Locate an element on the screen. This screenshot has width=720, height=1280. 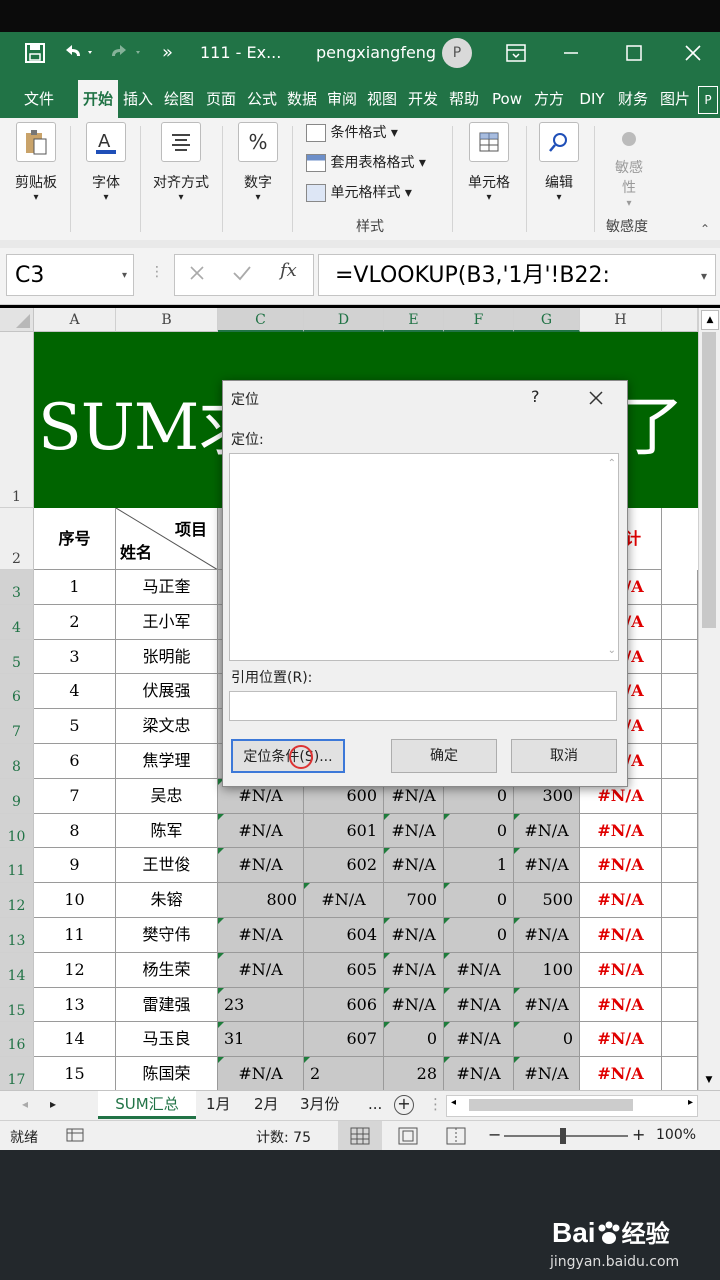
collapse-ribbon-icon: ⌃ is located at coordinates (705, 229).